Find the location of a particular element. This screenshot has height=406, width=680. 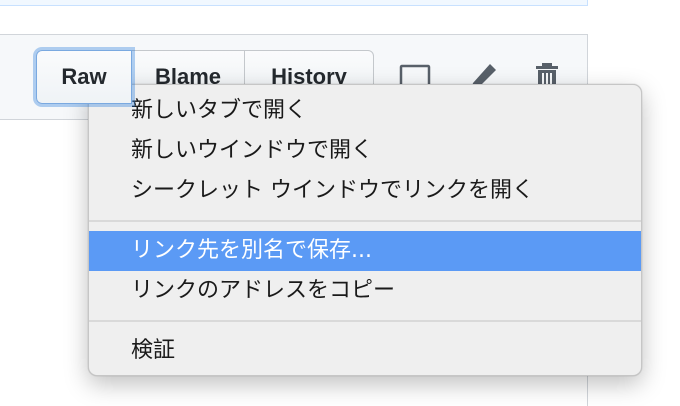

menu-item-open-new-window: 新しいウインドウで開く is located at coordinates (365, 151).